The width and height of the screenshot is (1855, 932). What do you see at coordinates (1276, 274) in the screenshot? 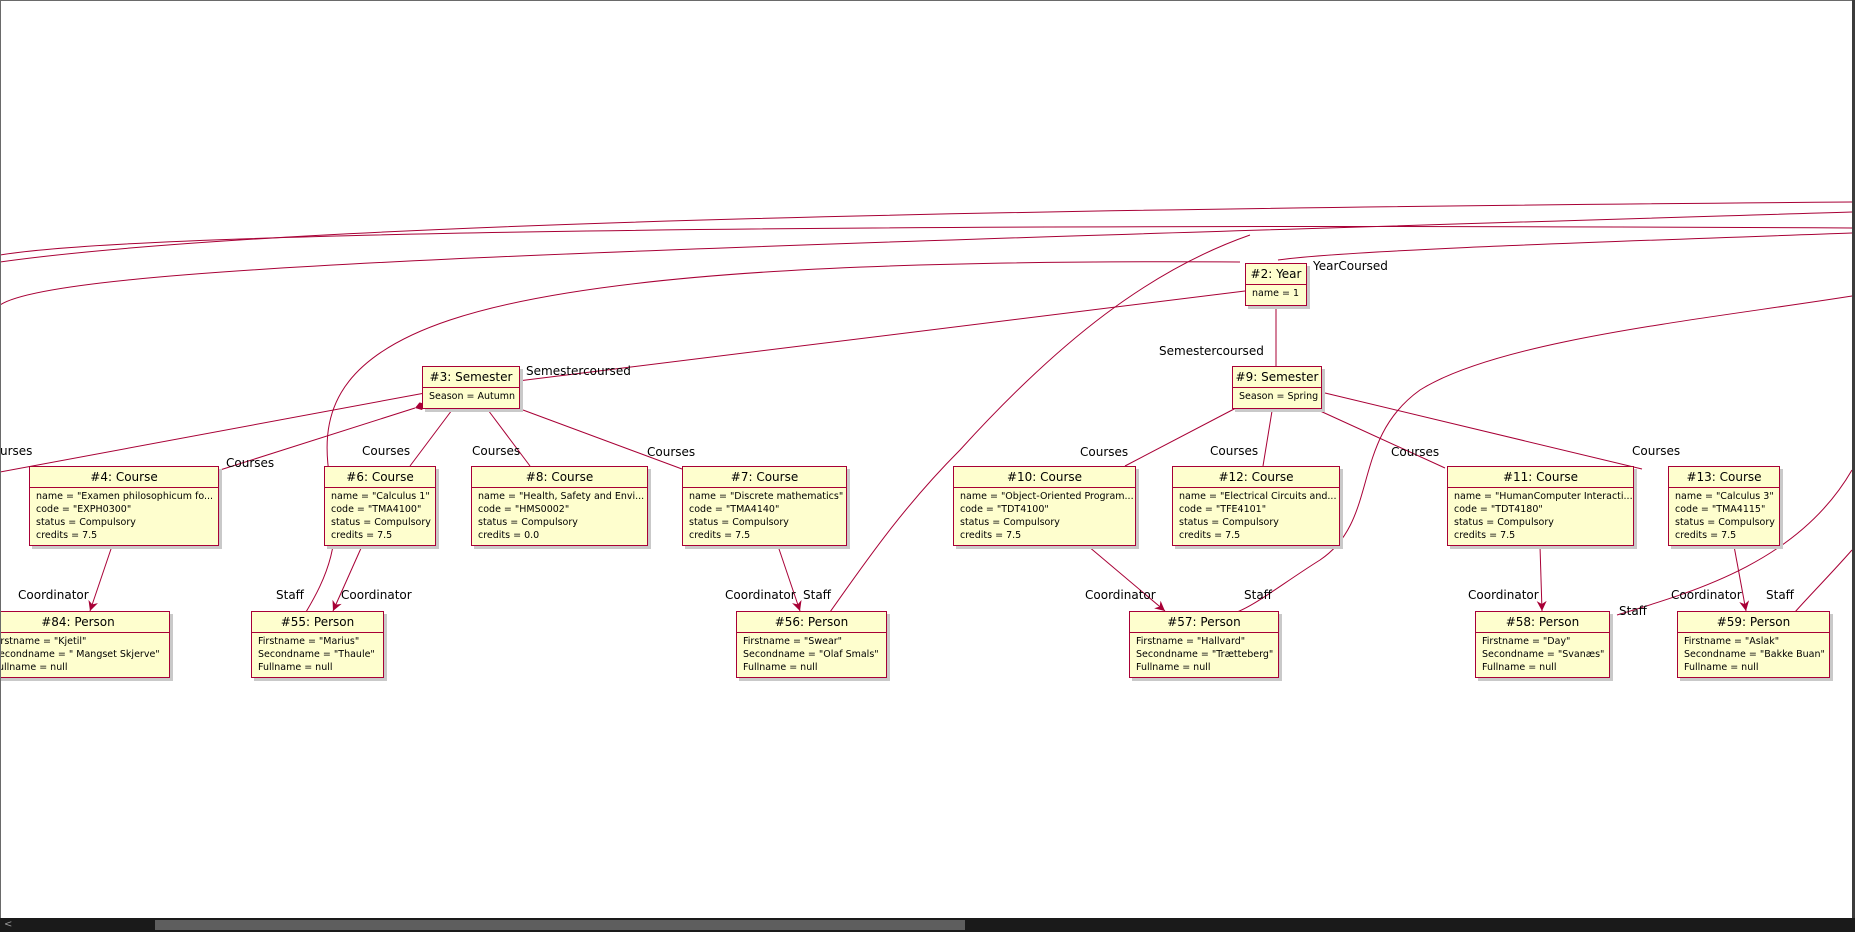
I see `year-2-title: #2: Year` at bounding box center [1276, 274].